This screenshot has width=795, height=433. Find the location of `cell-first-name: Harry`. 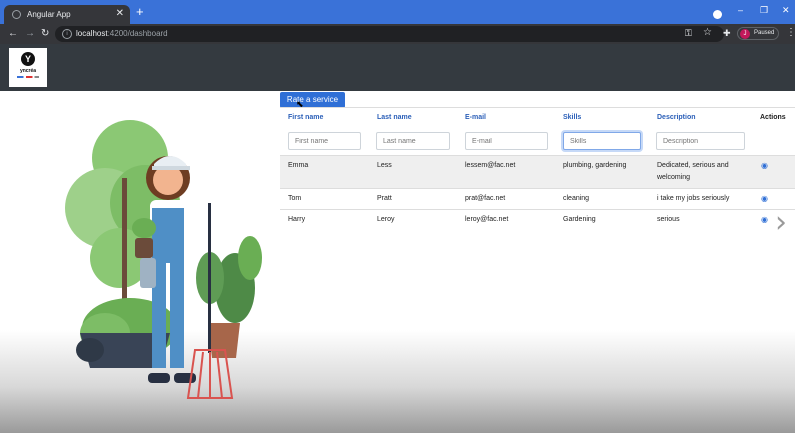

cell-first-name: Harry is located at coordinates (297, 219).